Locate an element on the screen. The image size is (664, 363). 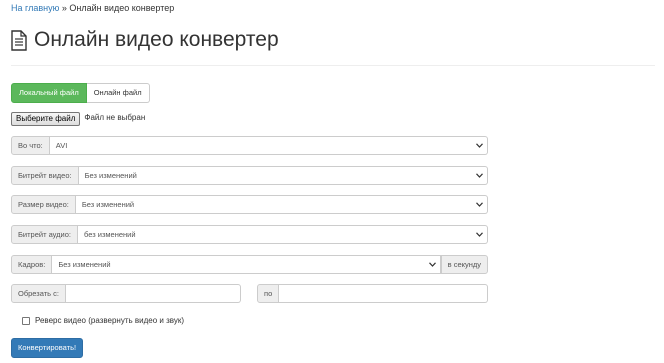
convert-button: Конвертировать! is located at coordinates (47, 348).